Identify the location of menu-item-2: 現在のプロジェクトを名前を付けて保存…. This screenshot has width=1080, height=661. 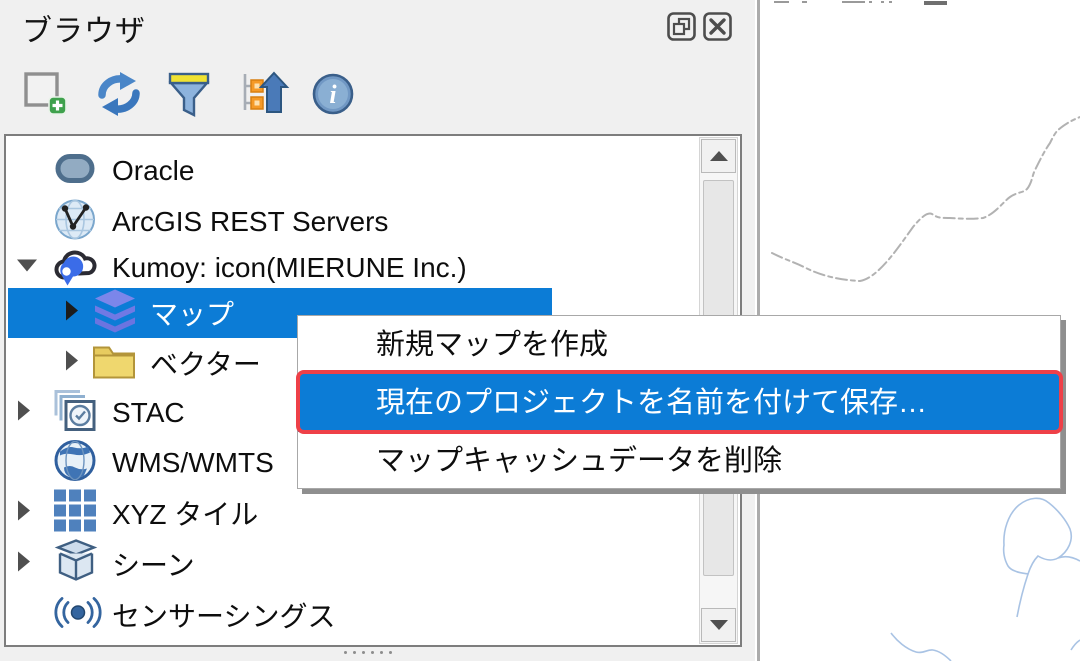
(679, 403).